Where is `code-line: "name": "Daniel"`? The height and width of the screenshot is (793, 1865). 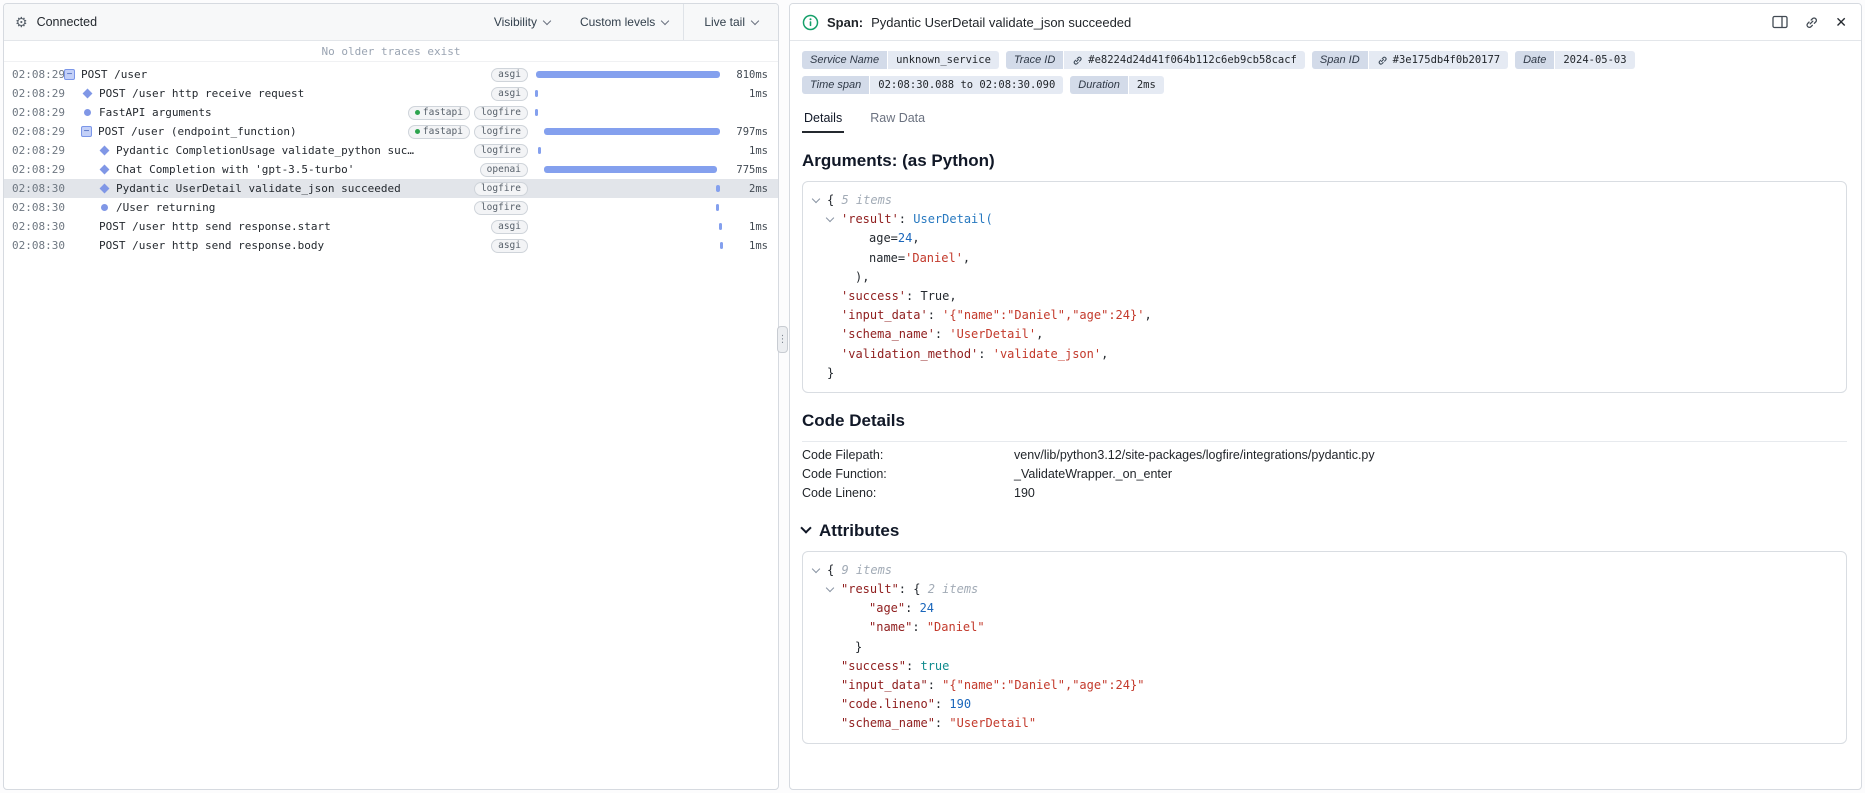
code-line: "name": "Daniel" is located at coordinates (927, 627).